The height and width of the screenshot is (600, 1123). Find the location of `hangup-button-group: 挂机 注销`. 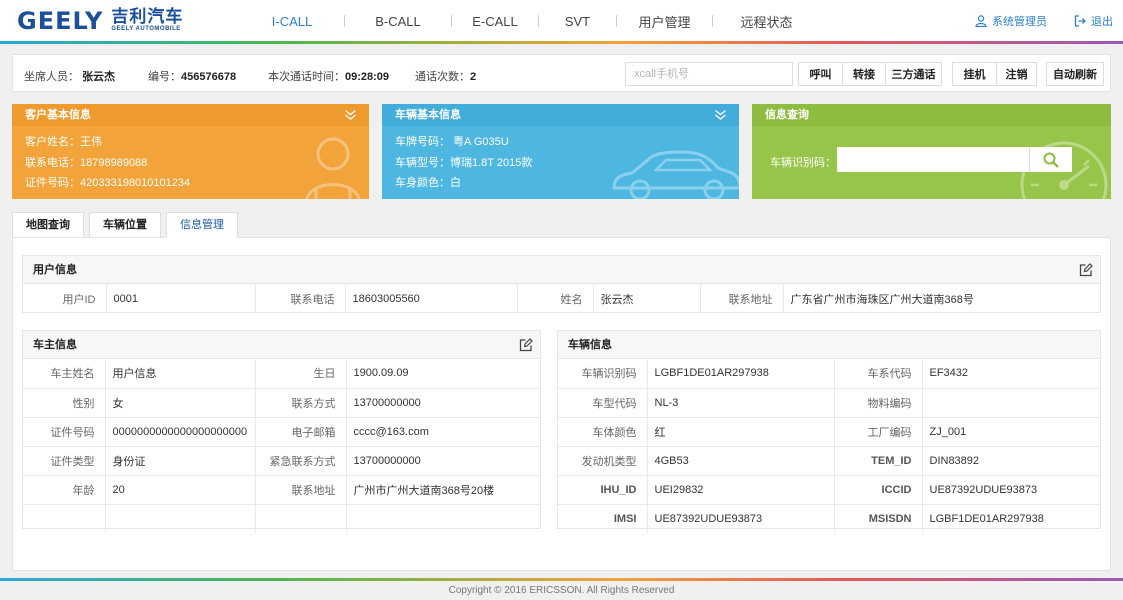

hangup-button-group: 挂机 注销 is located at coordinates (994, 74).